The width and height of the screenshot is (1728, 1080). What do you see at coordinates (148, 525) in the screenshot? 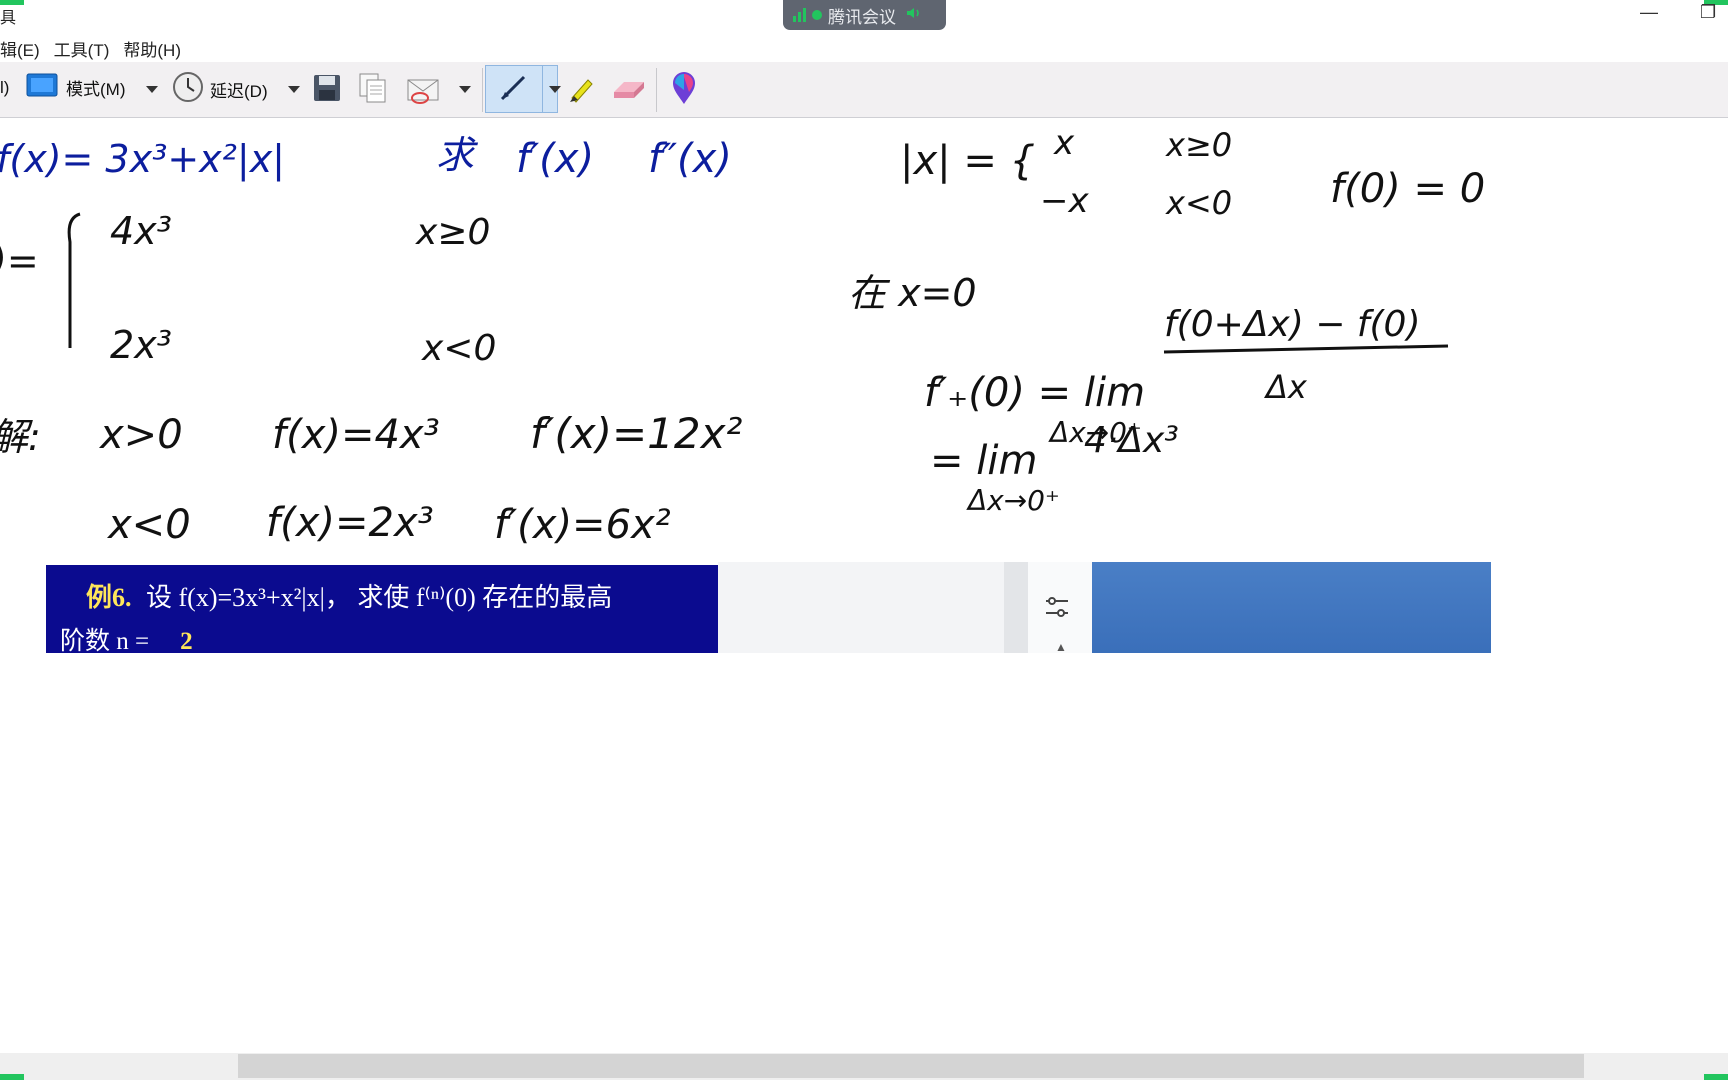
I see `ink-case-negative: x<0` at bounding box center [148, 525].